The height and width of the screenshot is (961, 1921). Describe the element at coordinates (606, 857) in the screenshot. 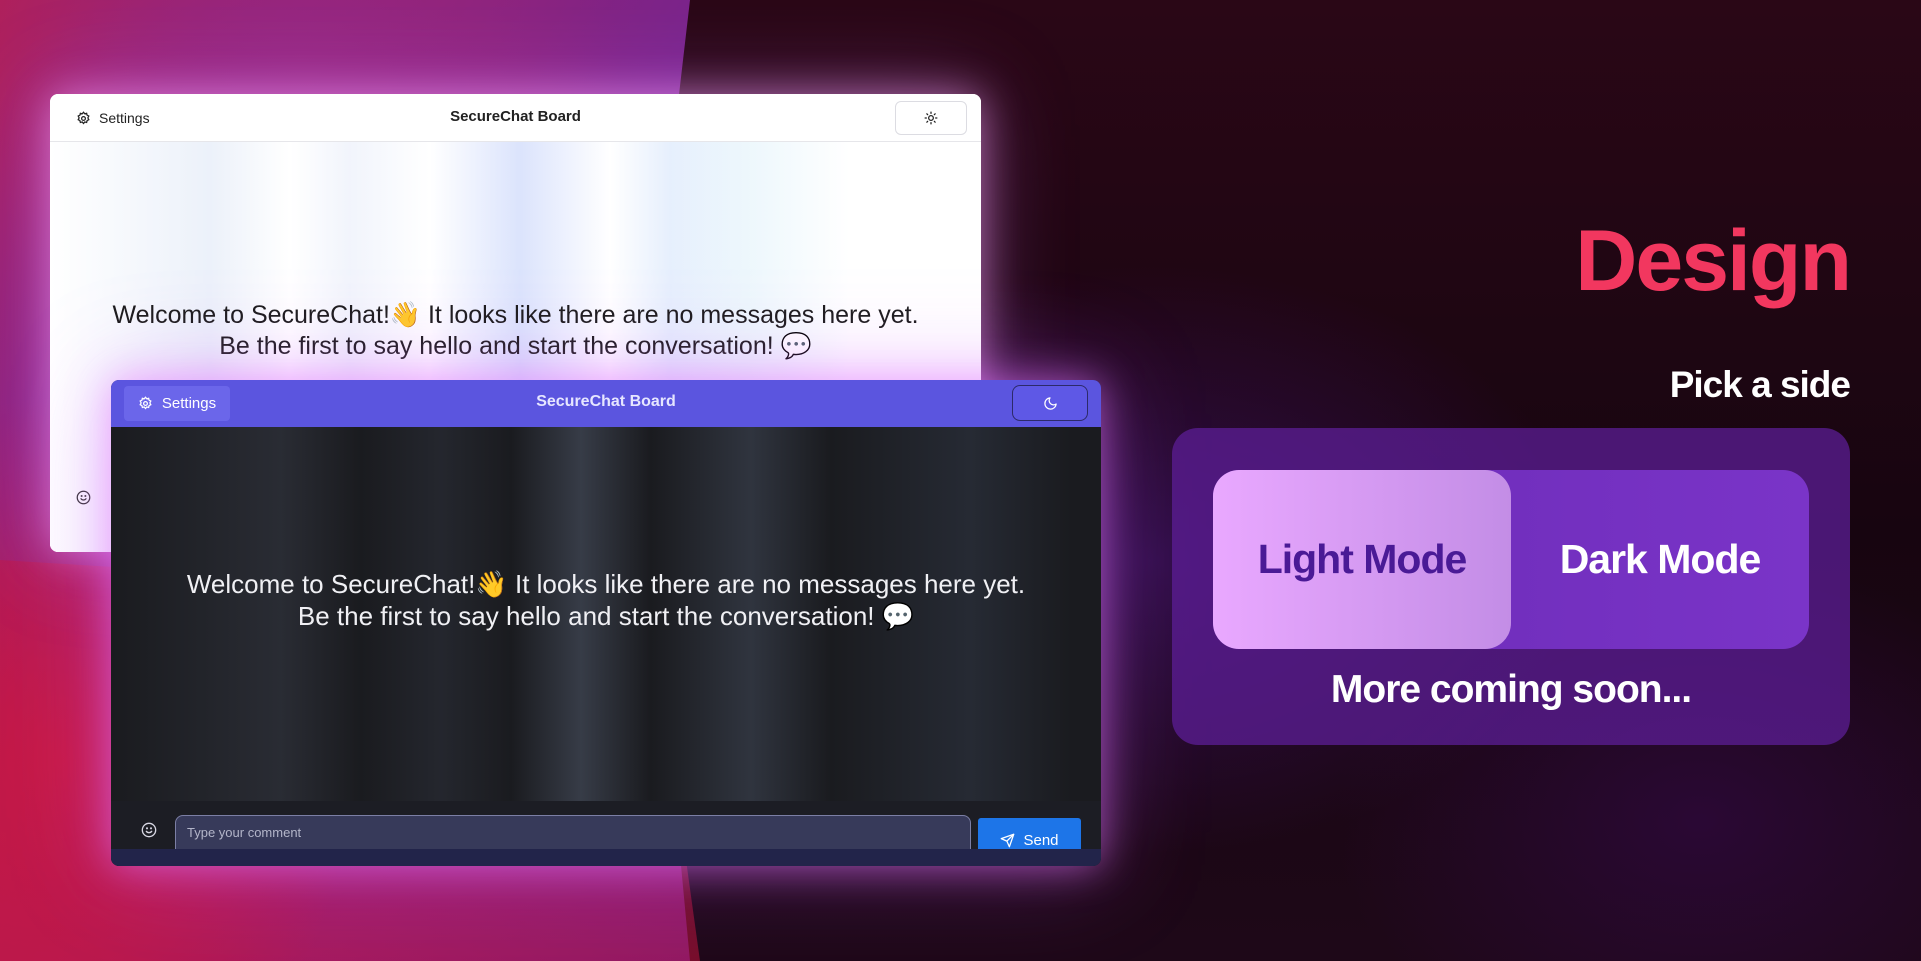

I see `footer-strip` at that location.